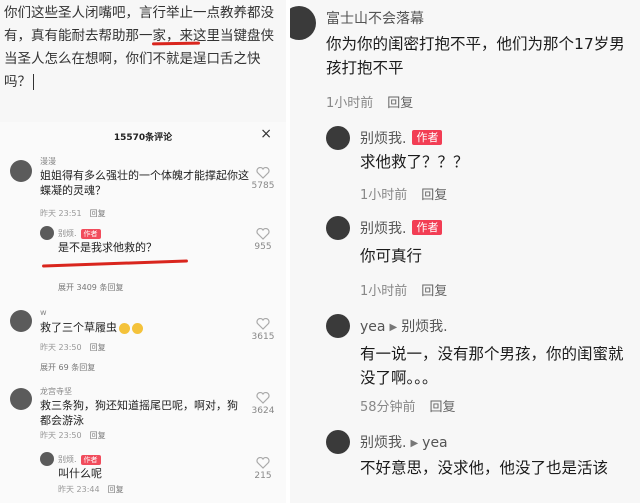 This screenshot has height=503, width=640. I want to click on comment-text: 不好意思，没求他，他没了也是活该, so click(484, 468).